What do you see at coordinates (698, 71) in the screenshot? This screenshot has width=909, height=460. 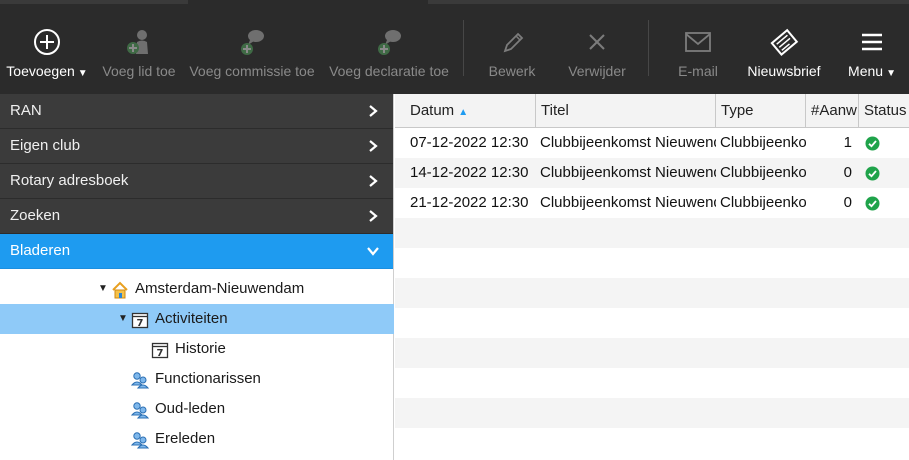 I see `email-label: E-mail` at bounding box center [698, 71].